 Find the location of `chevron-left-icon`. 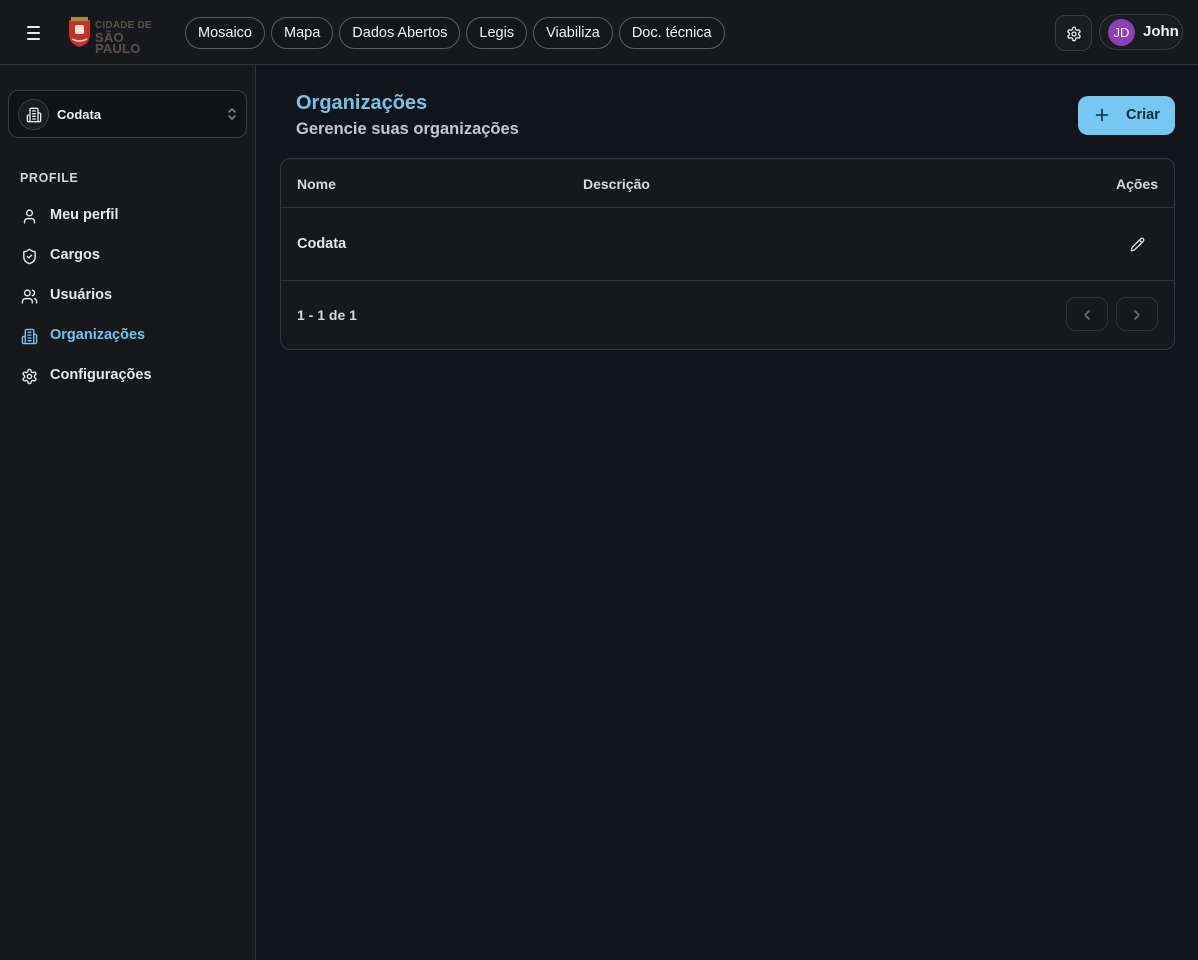

chevron-left-icon is located at coordinates (1087, 315).